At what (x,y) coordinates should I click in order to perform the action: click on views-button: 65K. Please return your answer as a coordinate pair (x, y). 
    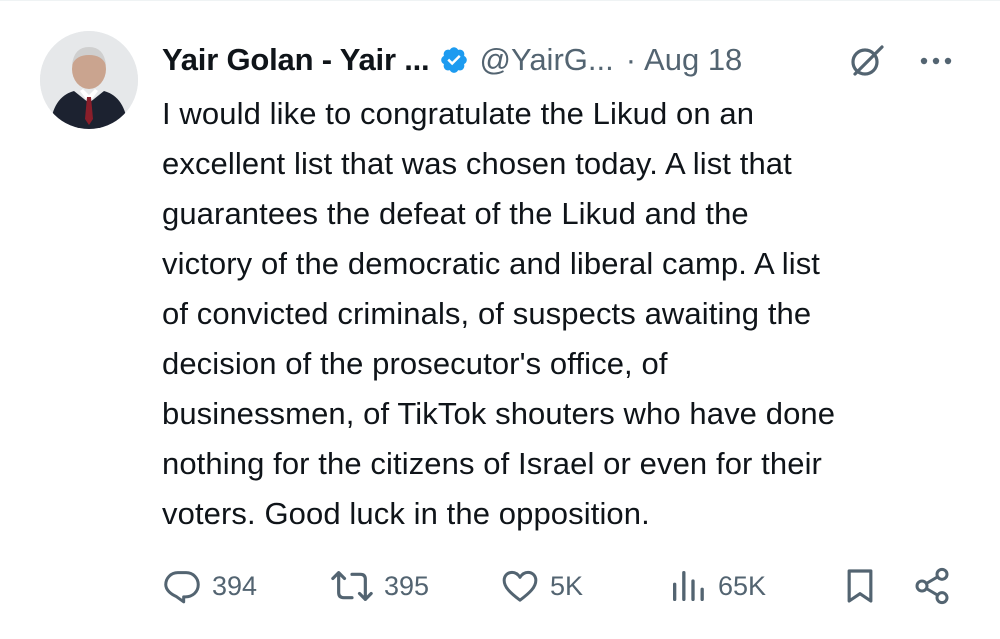
    Looking at the image, I should click on (717, 586).